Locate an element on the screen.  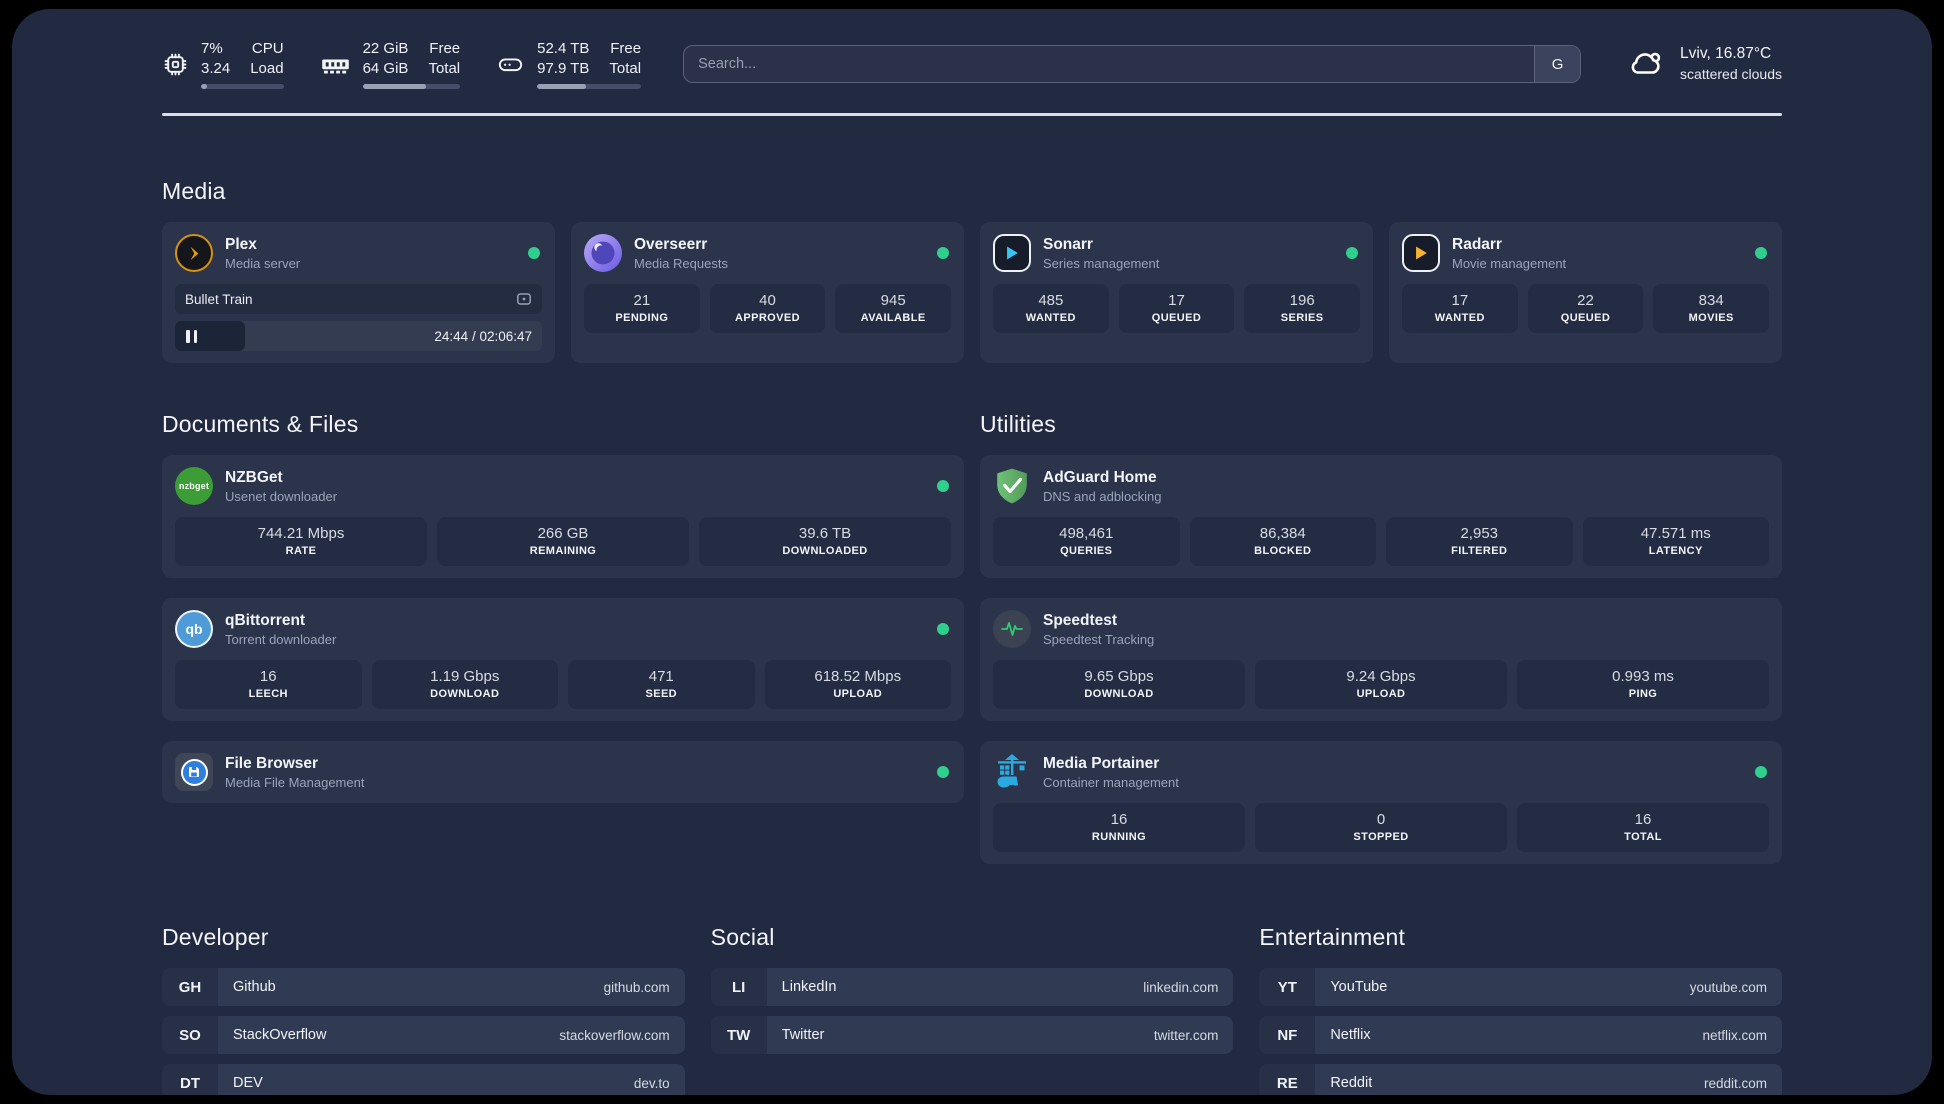
disk-progress-bar is located at coordinates (589, 86).